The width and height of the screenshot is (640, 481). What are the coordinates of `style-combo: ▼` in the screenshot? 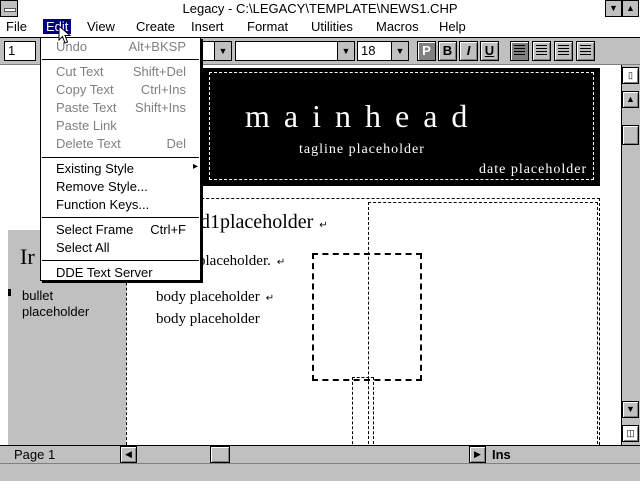 It's located at (216, 51).